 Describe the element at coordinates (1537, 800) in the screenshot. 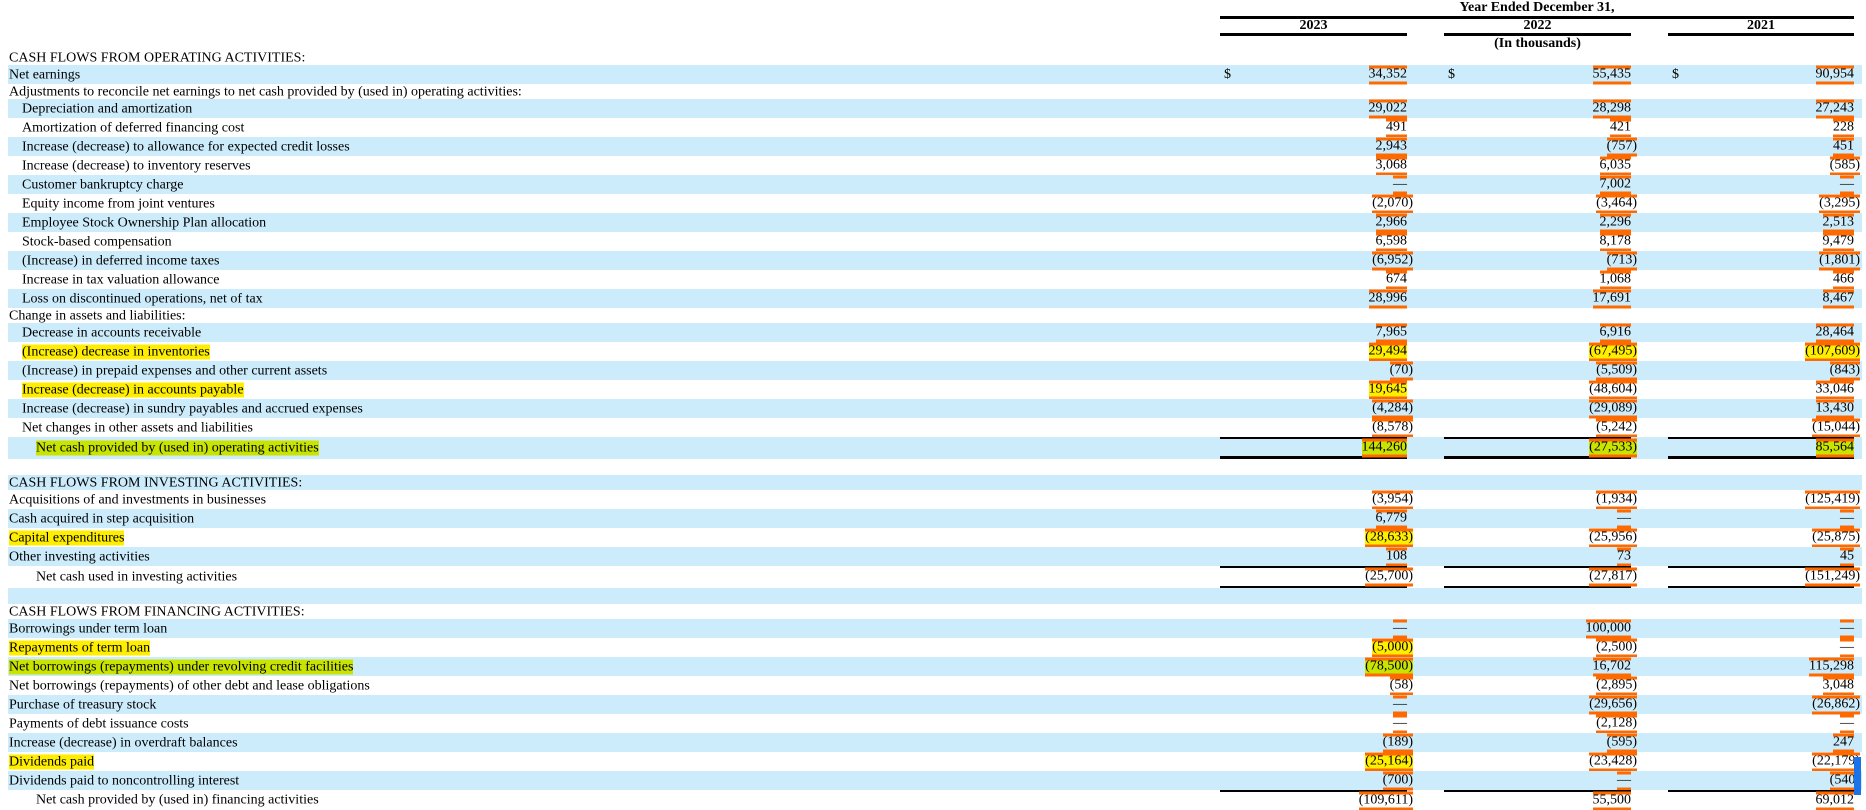

I see `value-cell-2022: 55,500` at that location.